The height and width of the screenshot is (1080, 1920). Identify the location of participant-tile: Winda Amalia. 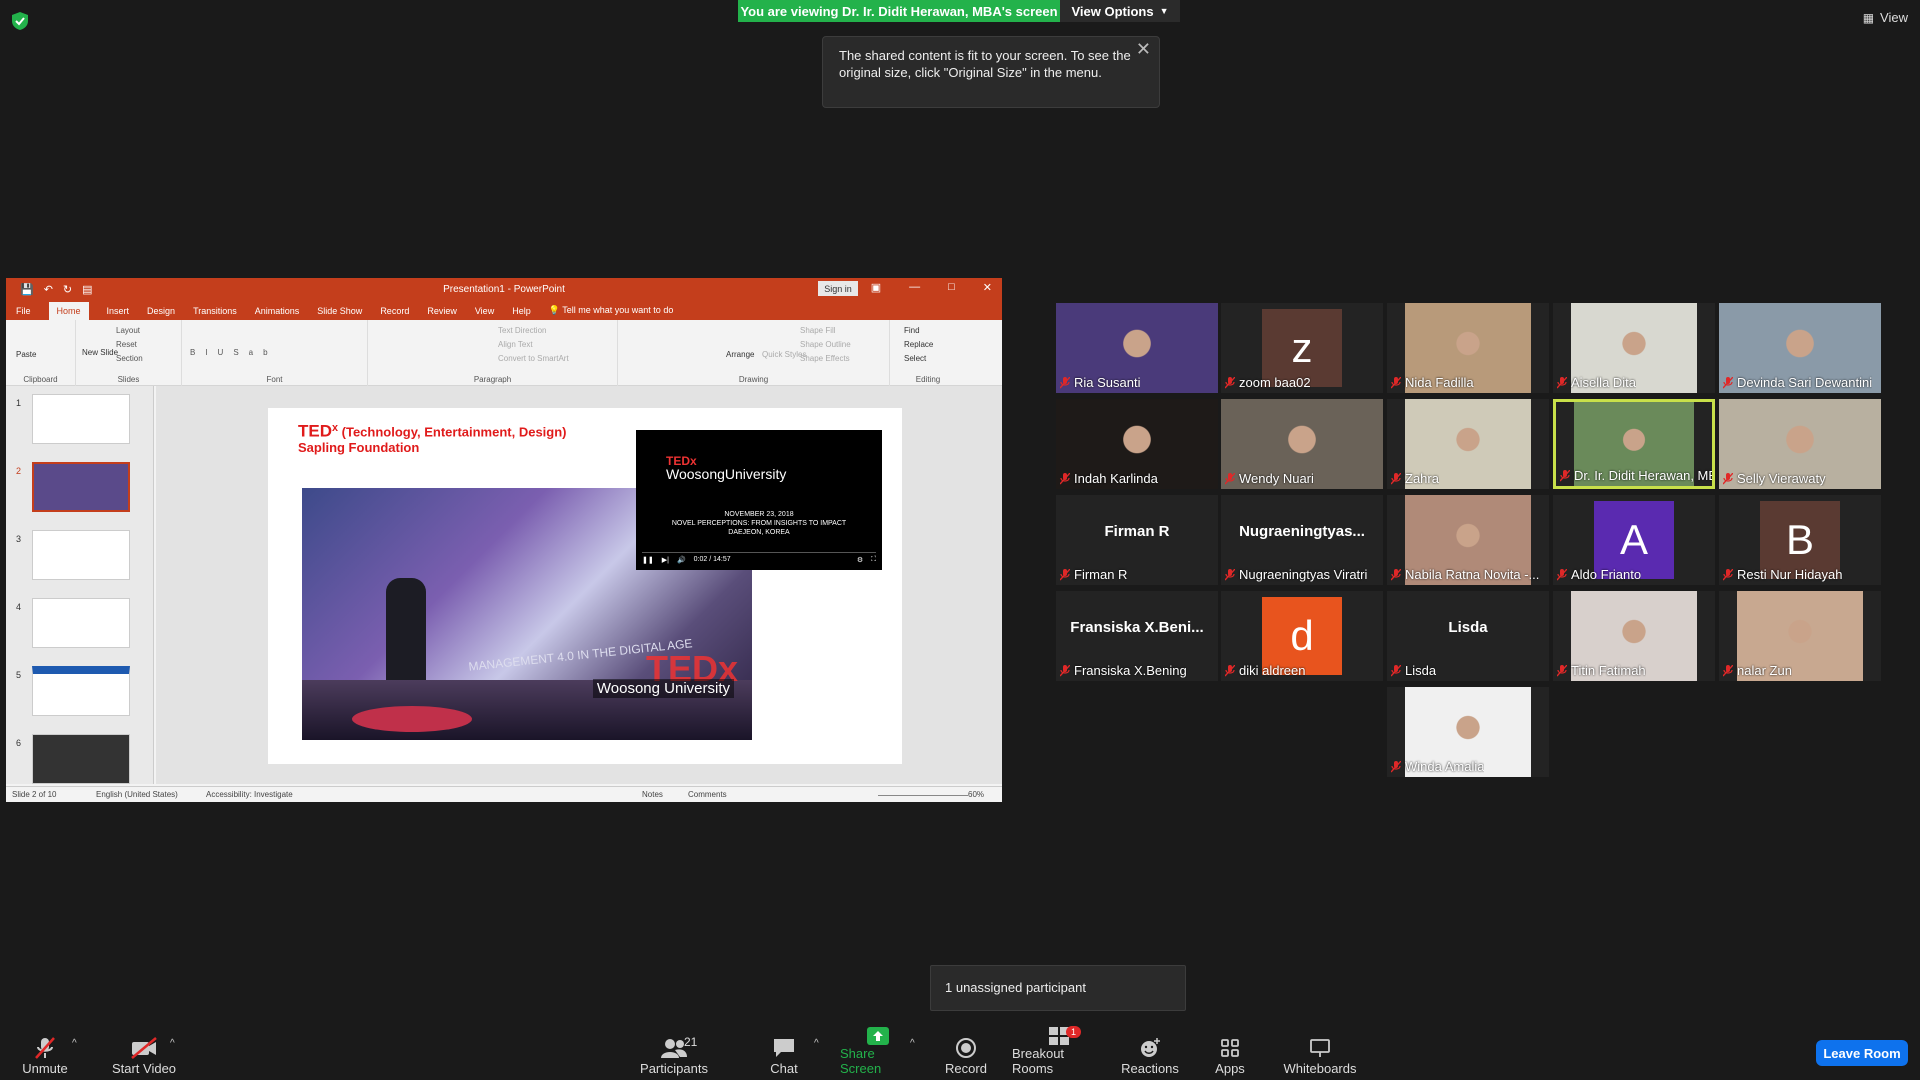
(1468, 732).